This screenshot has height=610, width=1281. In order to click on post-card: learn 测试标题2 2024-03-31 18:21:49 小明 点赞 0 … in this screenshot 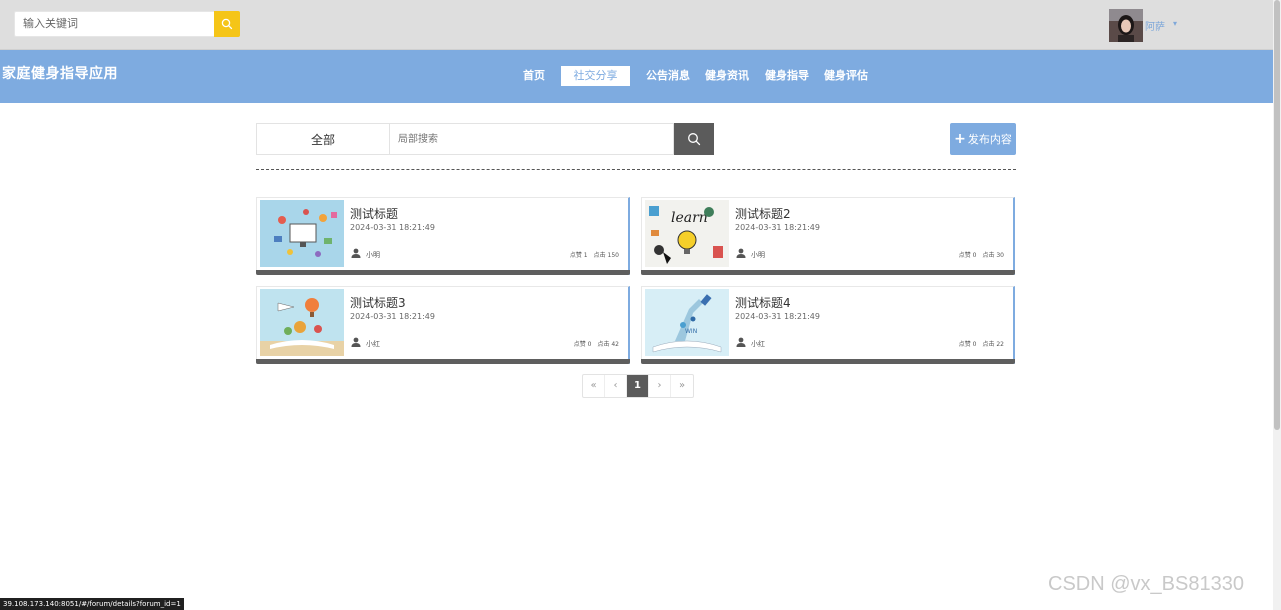, I will do `click(828, 236)`.